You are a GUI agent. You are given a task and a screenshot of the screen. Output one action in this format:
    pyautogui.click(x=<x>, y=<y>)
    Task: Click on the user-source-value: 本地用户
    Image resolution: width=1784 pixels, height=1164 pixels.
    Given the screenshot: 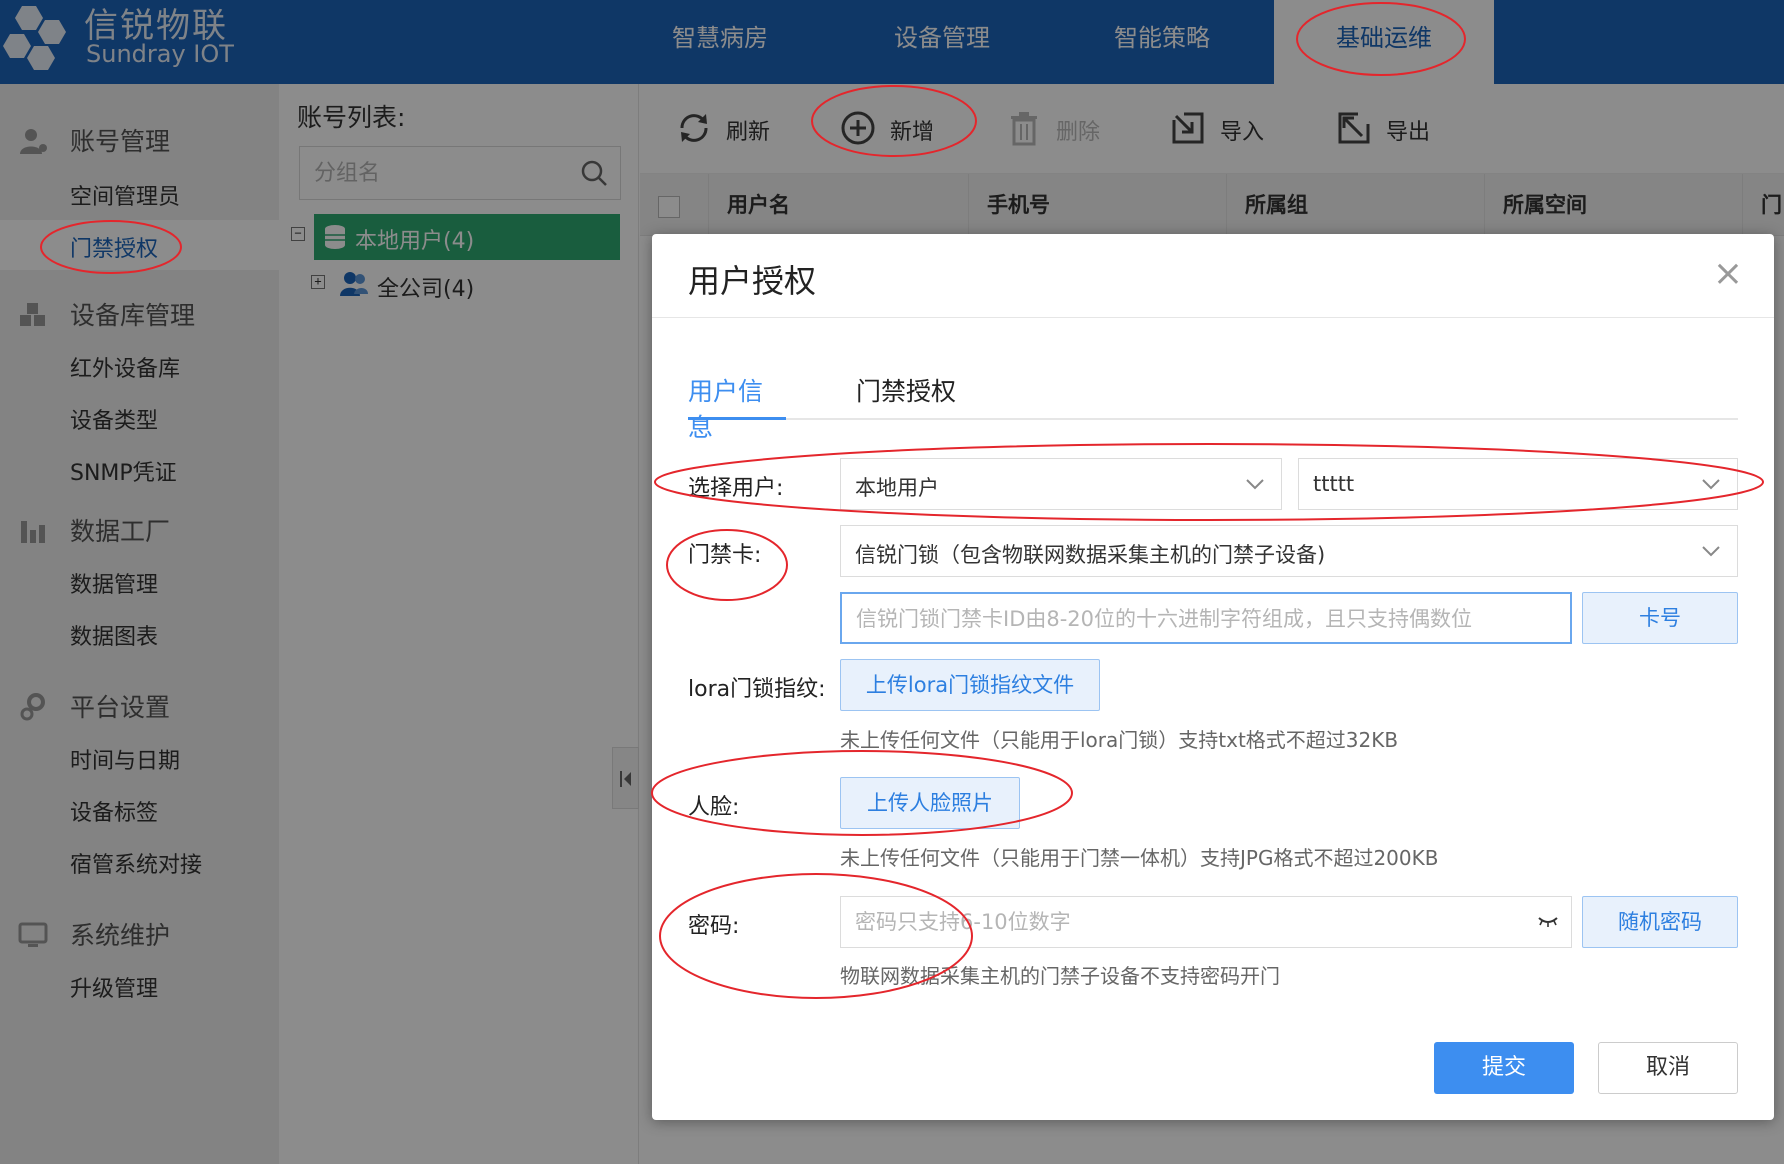 What is the action you would take?
    pyautogui.click(x=897, y=488)
    